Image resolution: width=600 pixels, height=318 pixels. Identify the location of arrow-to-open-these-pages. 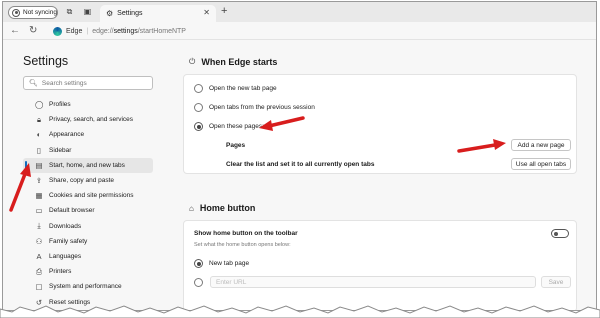
(282, 123).